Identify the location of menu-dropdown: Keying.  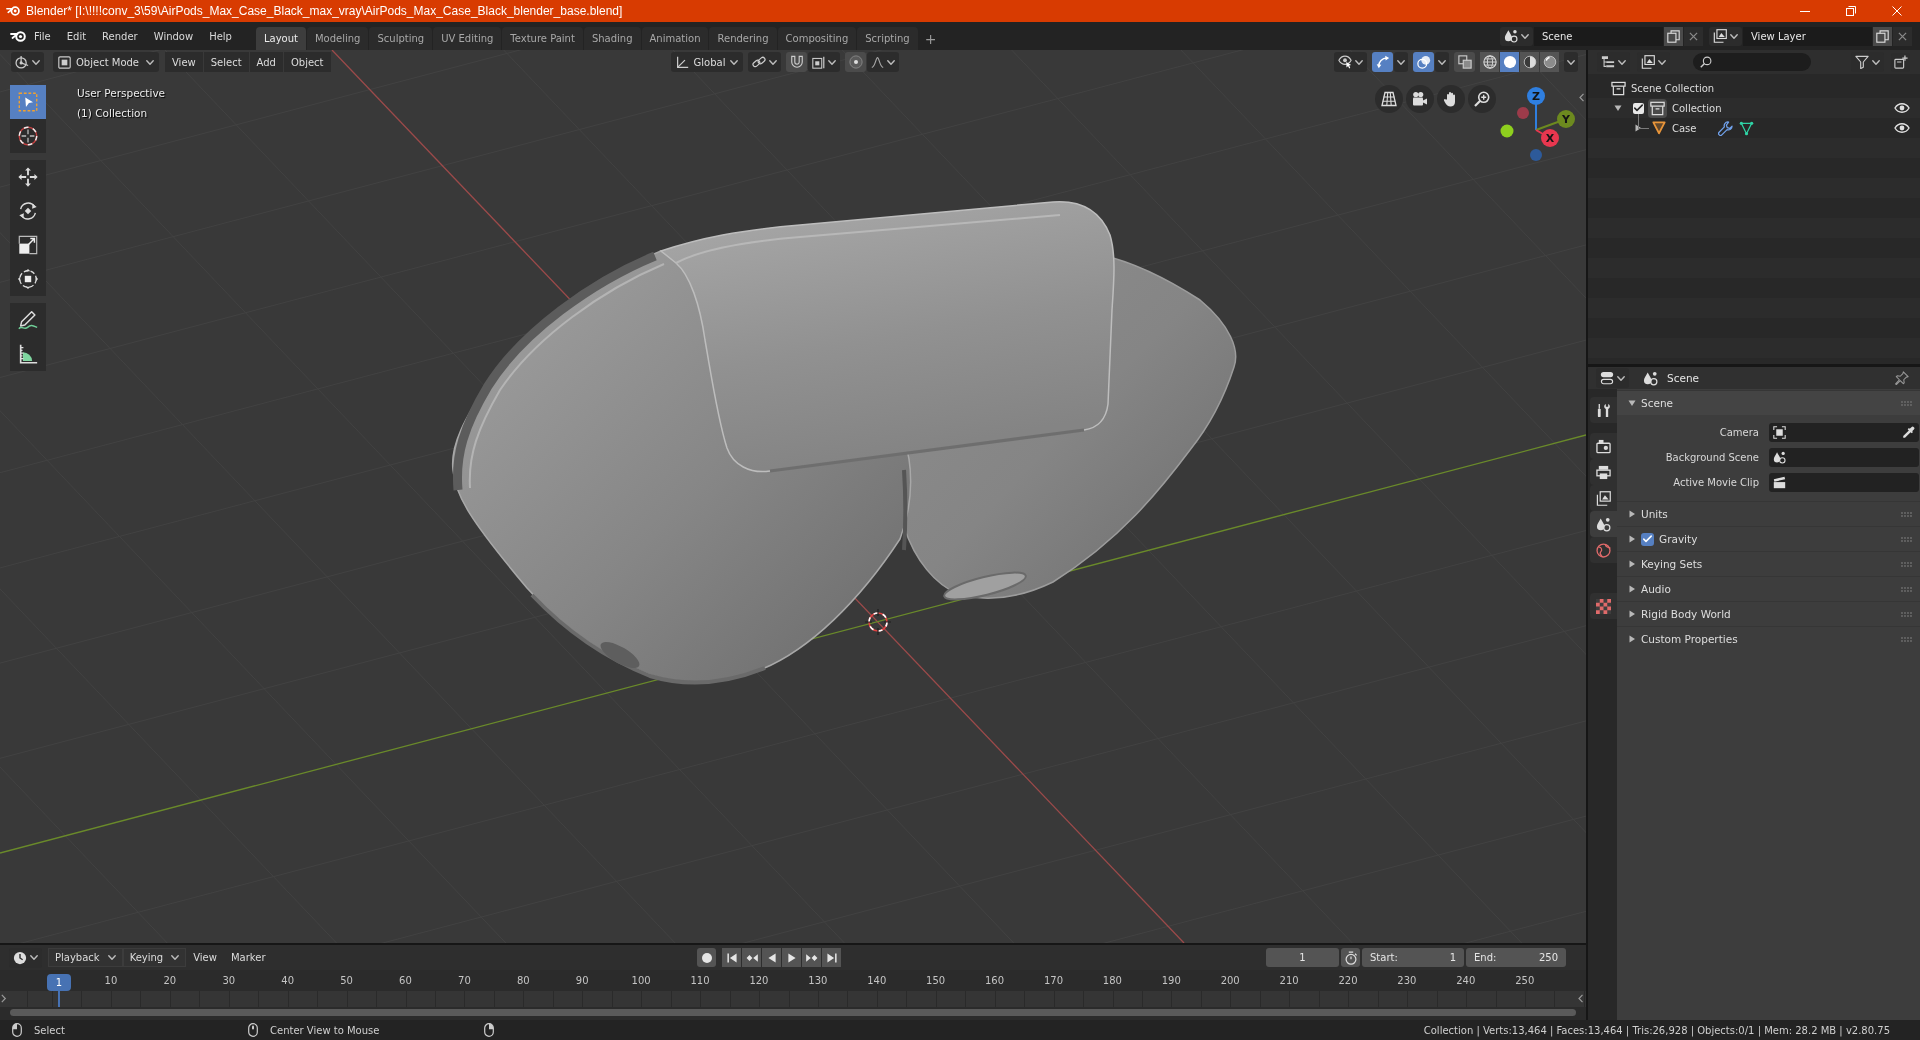
(154, 957).